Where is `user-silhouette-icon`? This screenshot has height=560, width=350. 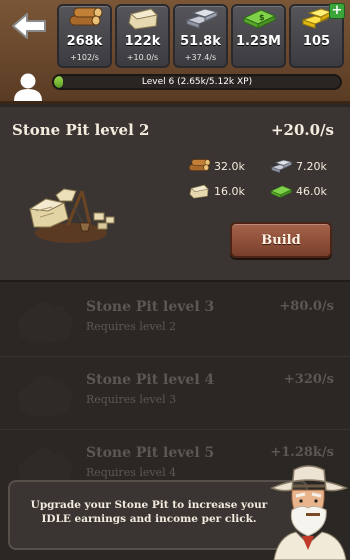
user-silhouette-icon is located at coordinates (28, 87).